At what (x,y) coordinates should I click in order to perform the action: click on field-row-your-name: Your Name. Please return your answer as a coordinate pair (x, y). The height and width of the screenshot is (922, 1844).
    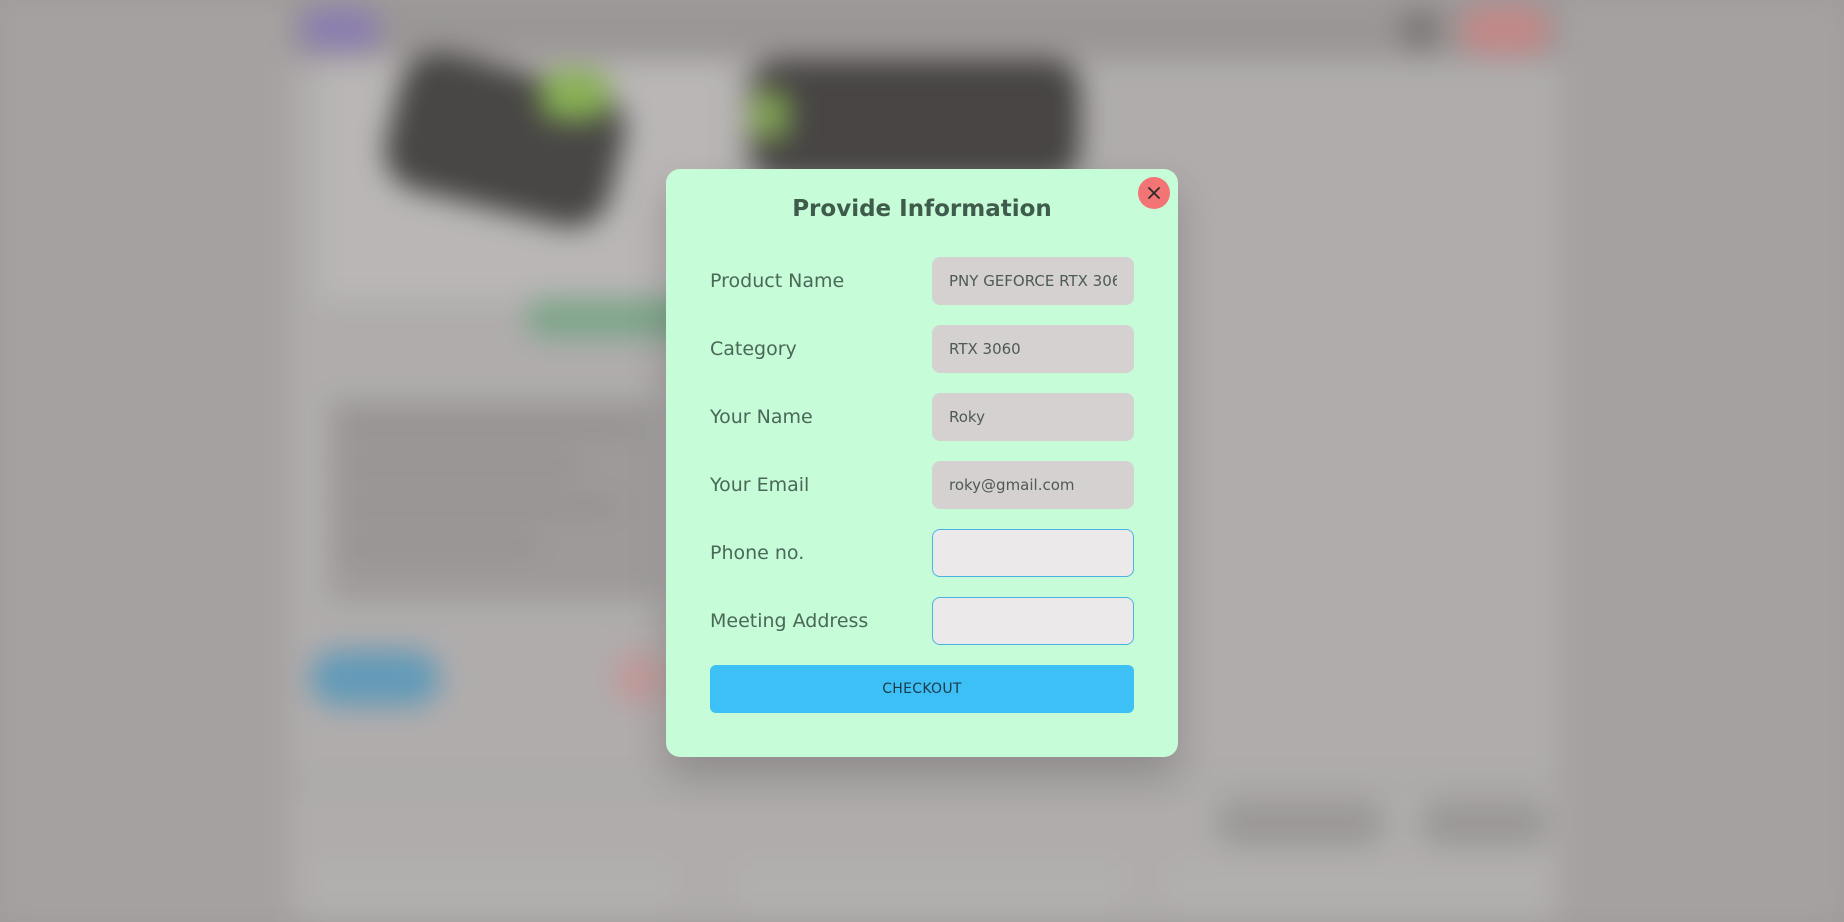
    Looking at the image, I should click on (922, 417).